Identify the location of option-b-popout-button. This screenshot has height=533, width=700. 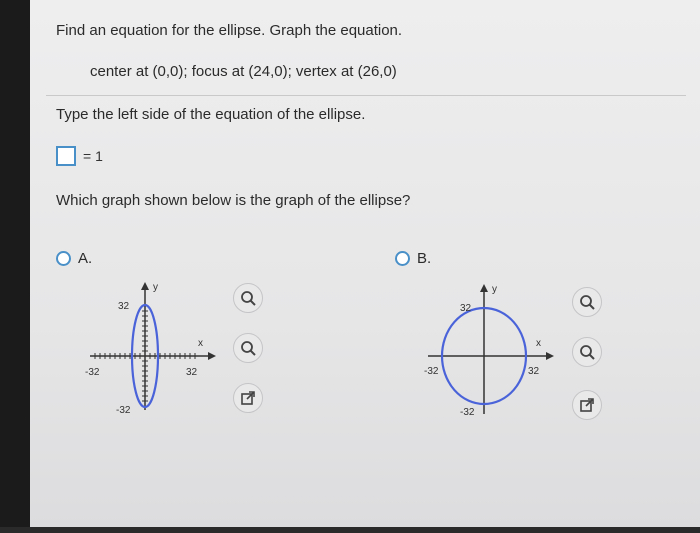
(587, 405).